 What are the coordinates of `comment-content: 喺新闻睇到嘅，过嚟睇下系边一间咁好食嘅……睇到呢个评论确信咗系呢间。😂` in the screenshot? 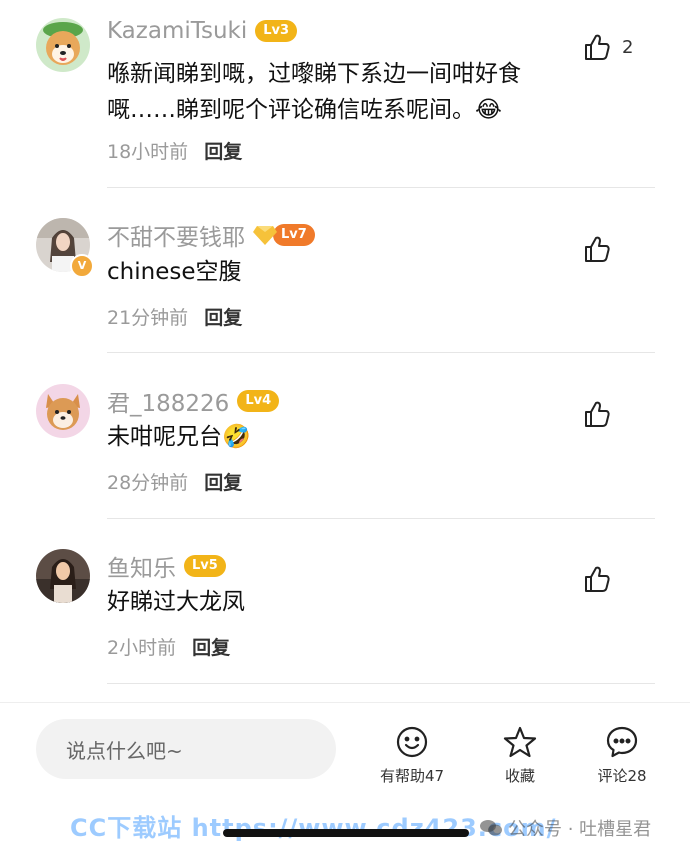 It's located at (314, 92).